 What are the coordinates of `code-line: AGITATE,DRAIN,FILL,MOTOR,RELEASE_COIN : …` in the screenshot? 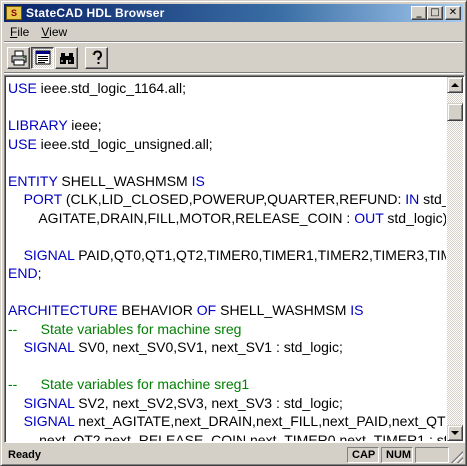 It's located at (227, 218).